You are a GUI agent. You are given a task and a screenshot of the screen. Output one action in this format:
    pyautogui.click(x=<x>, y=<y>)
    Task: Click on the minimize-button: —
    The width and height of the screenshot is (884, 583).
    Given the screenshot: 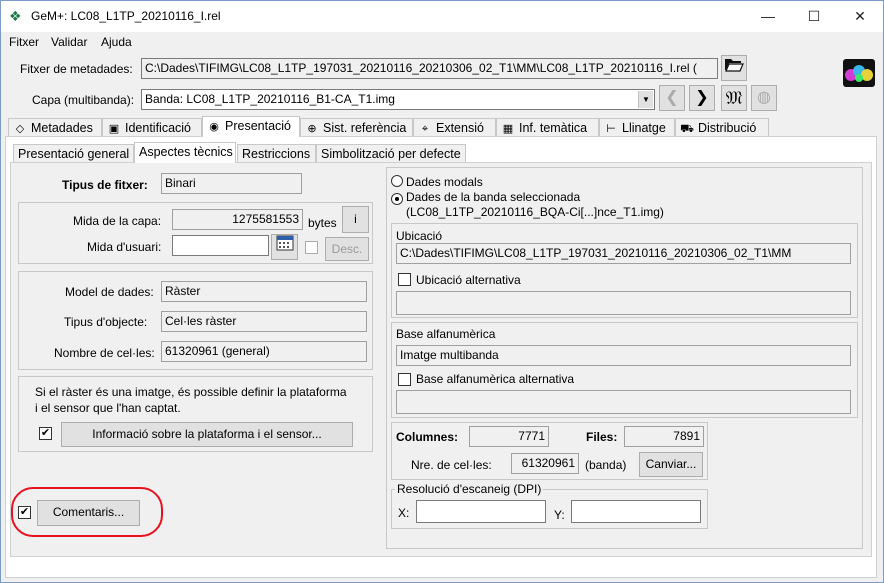 What is the action you would take?
    pyautogui.click(x=768, y=16)
    